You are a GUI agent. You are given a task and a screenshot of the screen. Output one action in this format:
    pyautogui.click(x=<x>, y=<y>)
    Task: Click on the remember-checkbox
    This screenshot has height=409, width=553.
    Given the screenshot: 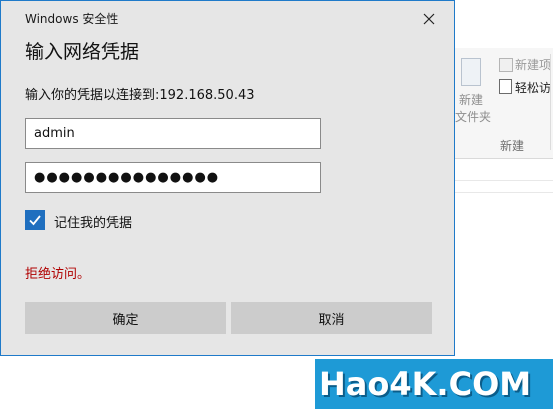 What is the action you would take?
    pyautogui.click(x=35, y=220)
    